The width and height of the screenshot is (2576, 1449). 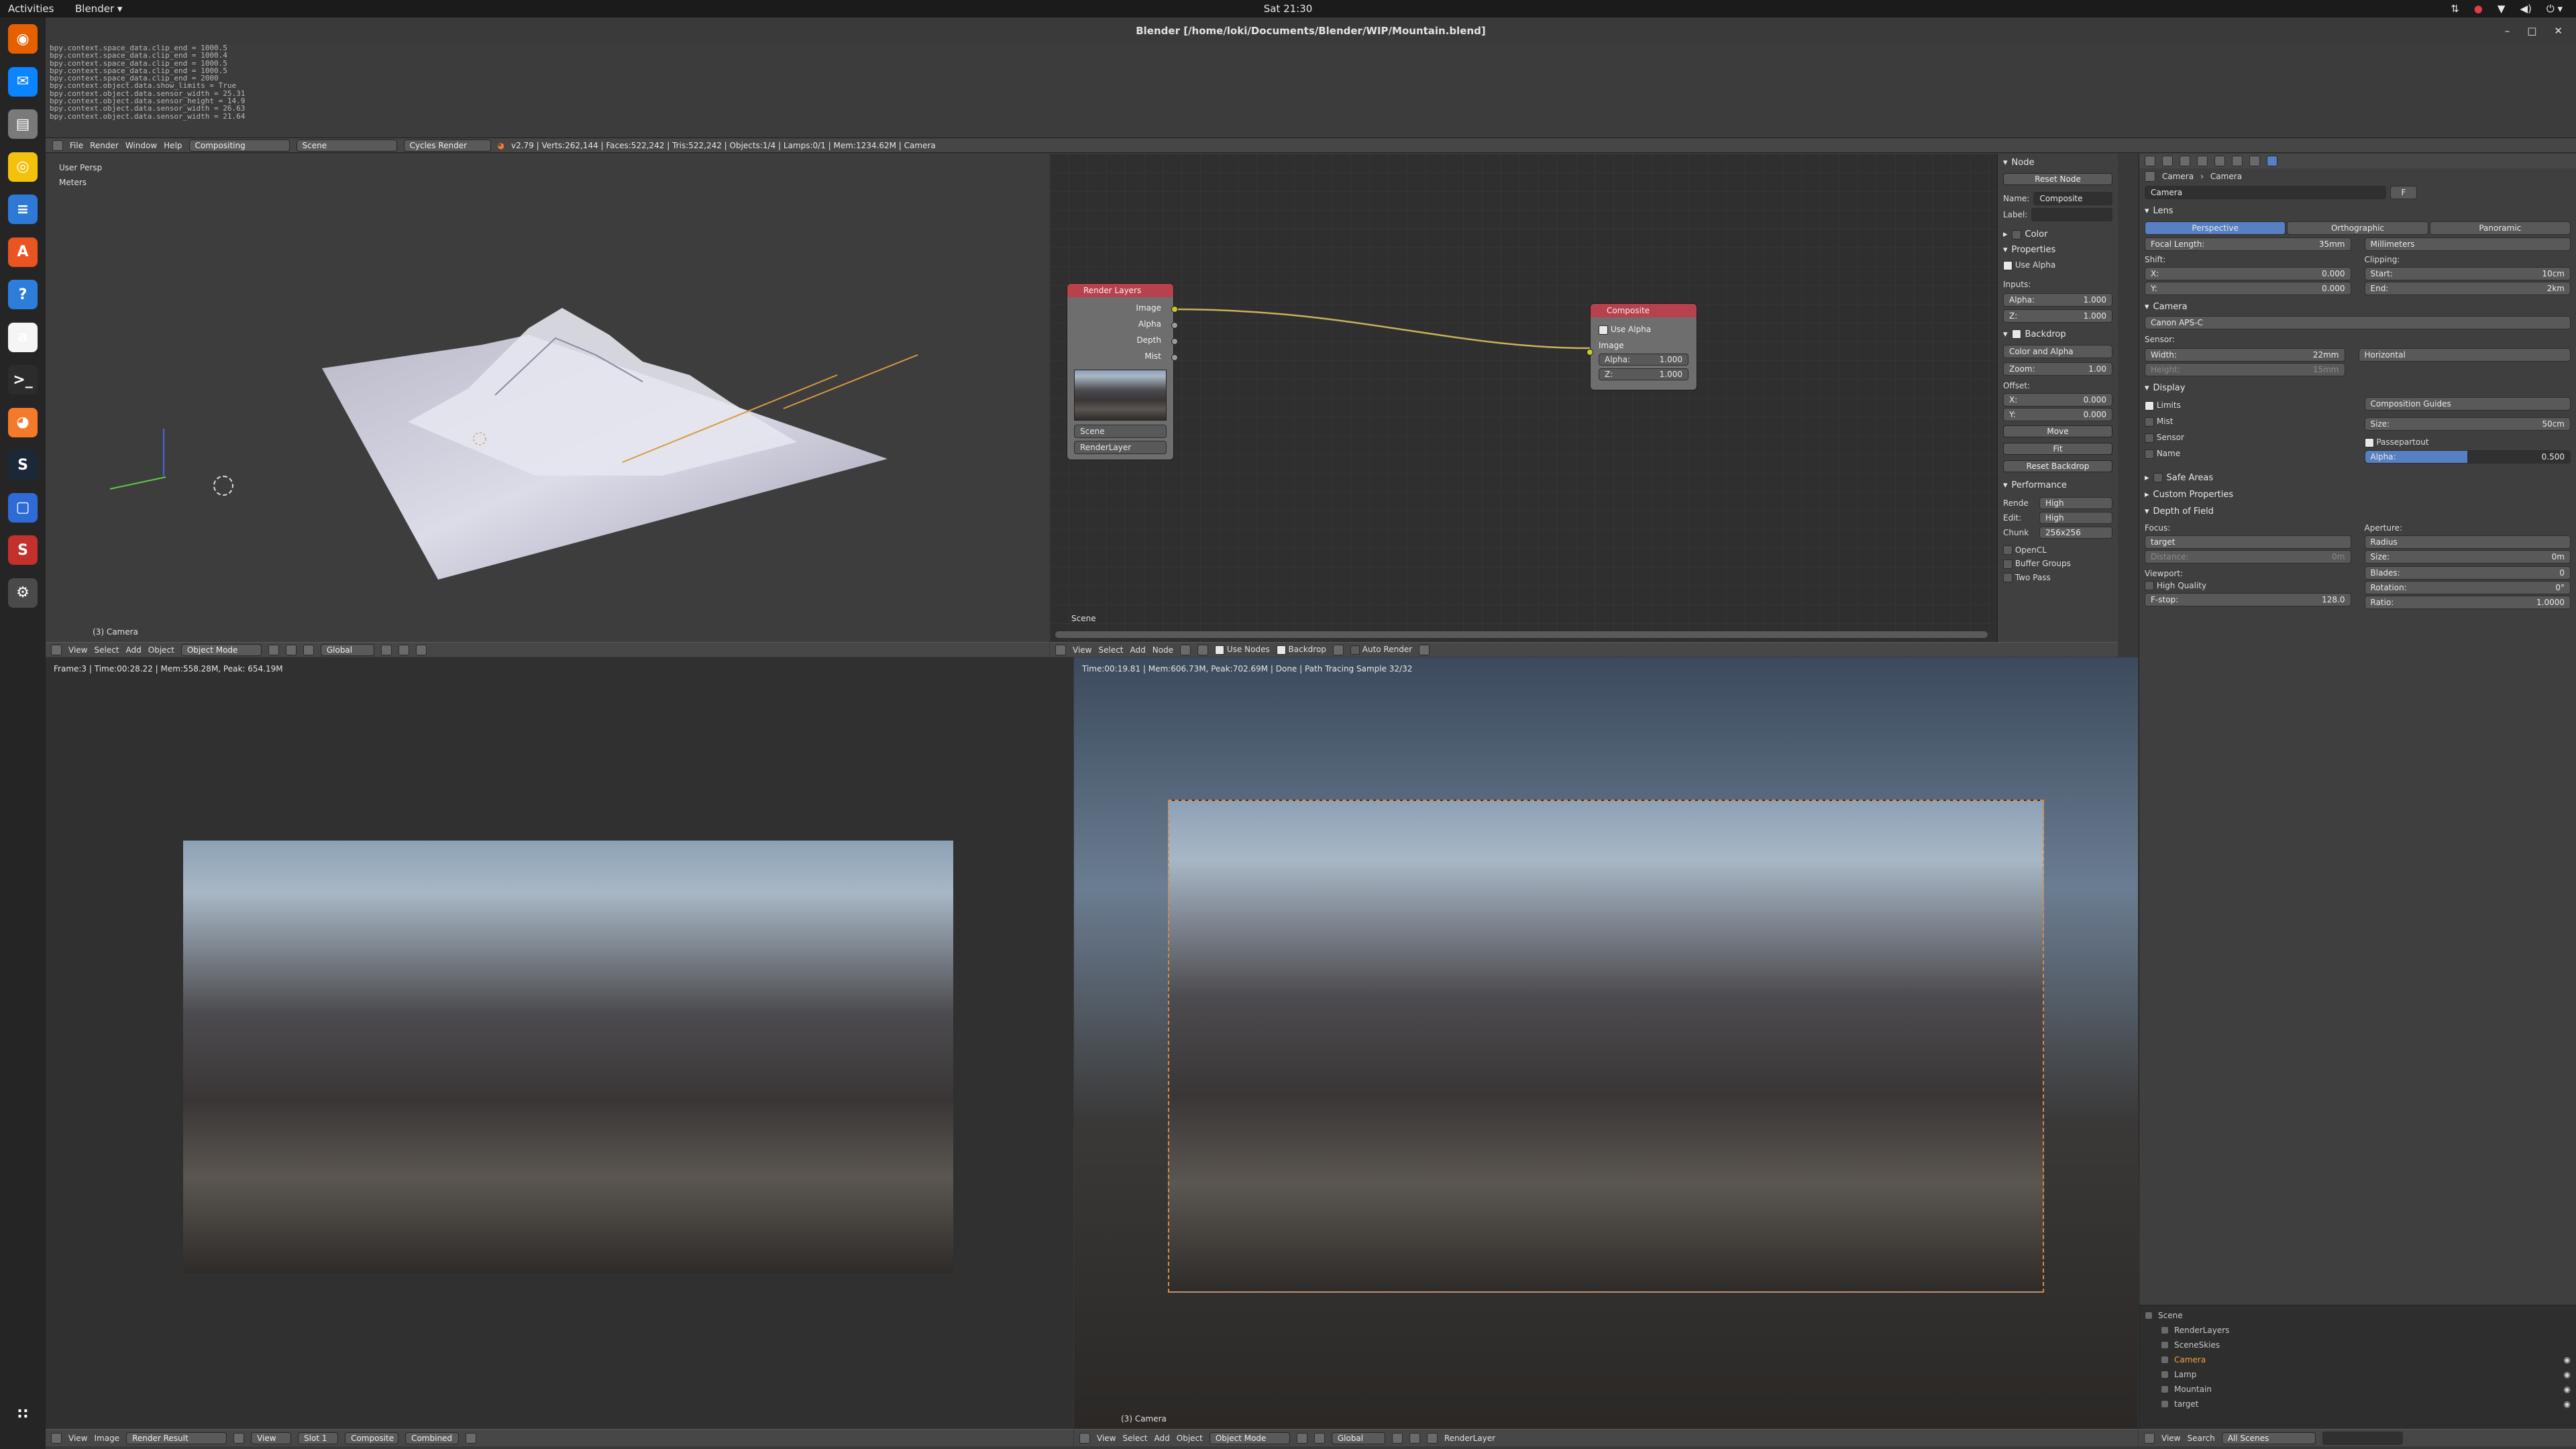 What do you see at coordinates (2057, 179) in the screenshot?
I see `reset-node-button: Reset Node` at bounding box center [2057, 179].